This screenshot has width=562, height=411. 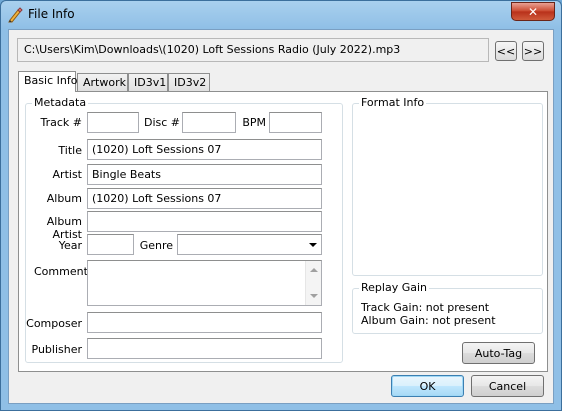 I want to click on tab-id3v1: ID3v1, so click(x=148, y=82).